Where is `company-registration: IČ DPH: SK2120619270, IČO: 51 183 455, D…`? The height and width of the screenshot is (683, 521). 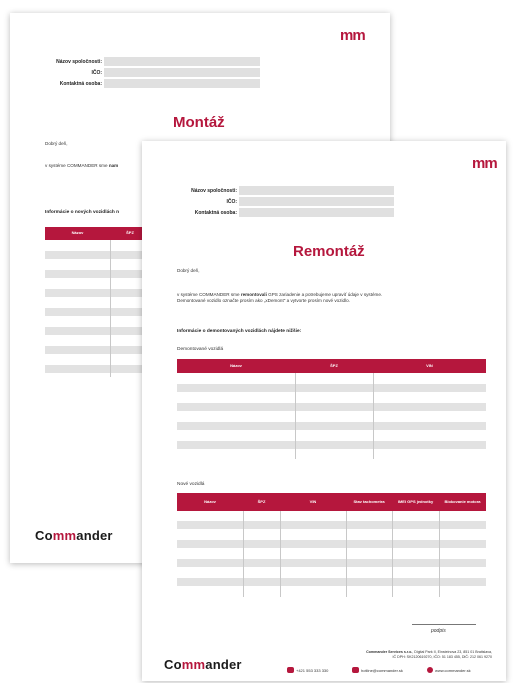
company-registration: IČ DPH: SK2120619270, IČO: 51 183 455, D… is located at coordinates (442, 657).